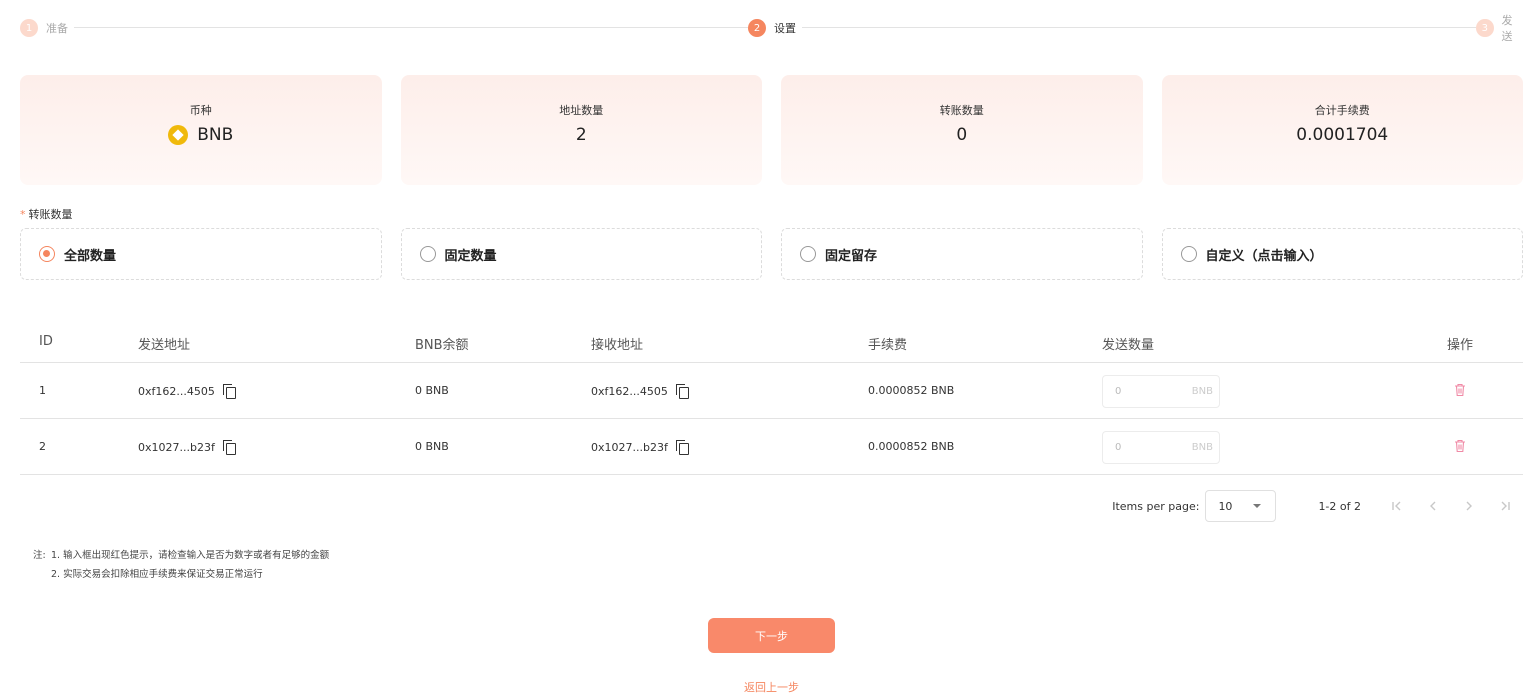 Image resolution: width=1536 pixels, height=699 pixels. I want to click on currency-value: BNB, so click(200, 135).